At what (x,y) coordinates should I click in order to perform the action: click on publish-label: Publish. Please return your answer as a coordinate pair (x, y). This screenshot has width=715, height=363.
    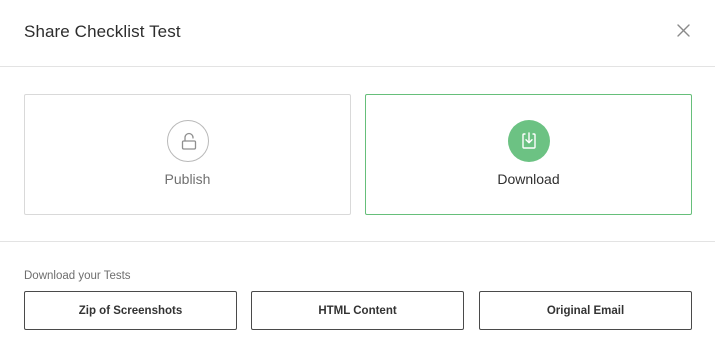
    Looking at the image, I should click on (187, 179).